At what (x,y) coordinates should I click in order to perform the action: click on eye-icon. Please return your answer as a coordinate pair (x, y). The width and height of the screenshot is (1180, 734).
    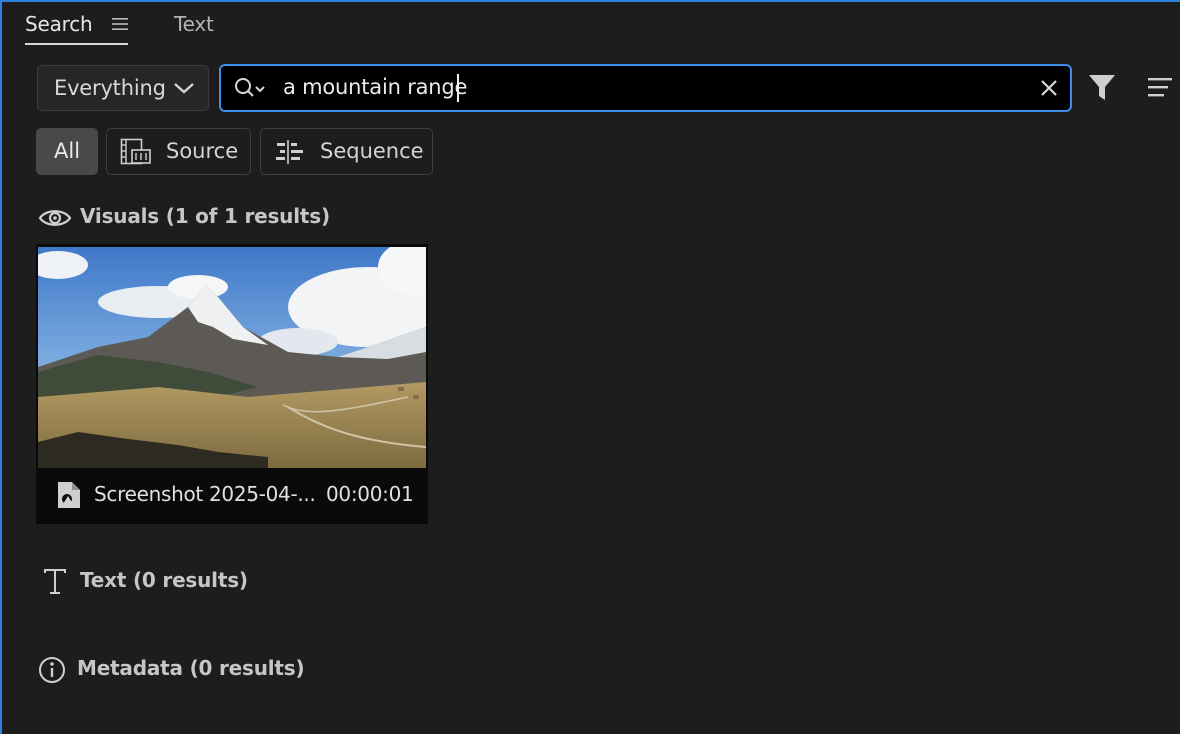
    Looking at the image, I should click on (55, 218).